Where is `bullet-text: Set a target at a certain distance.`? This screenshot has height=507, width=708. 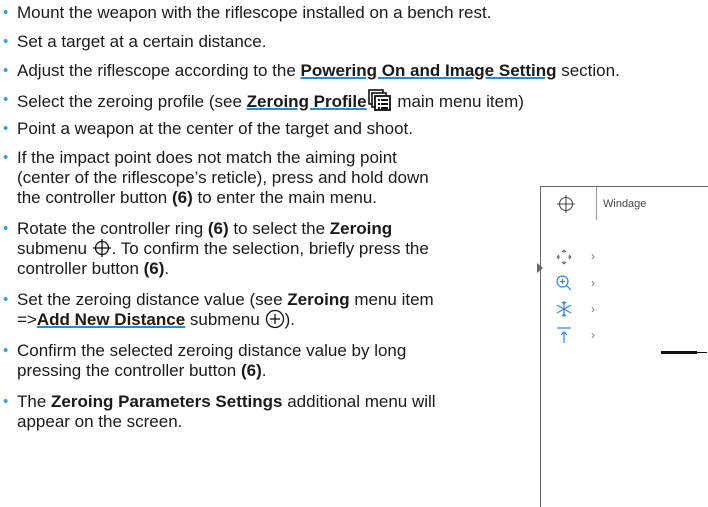 bullet-text: Set a target at a certain distance. is located at coordinates (142, 41).